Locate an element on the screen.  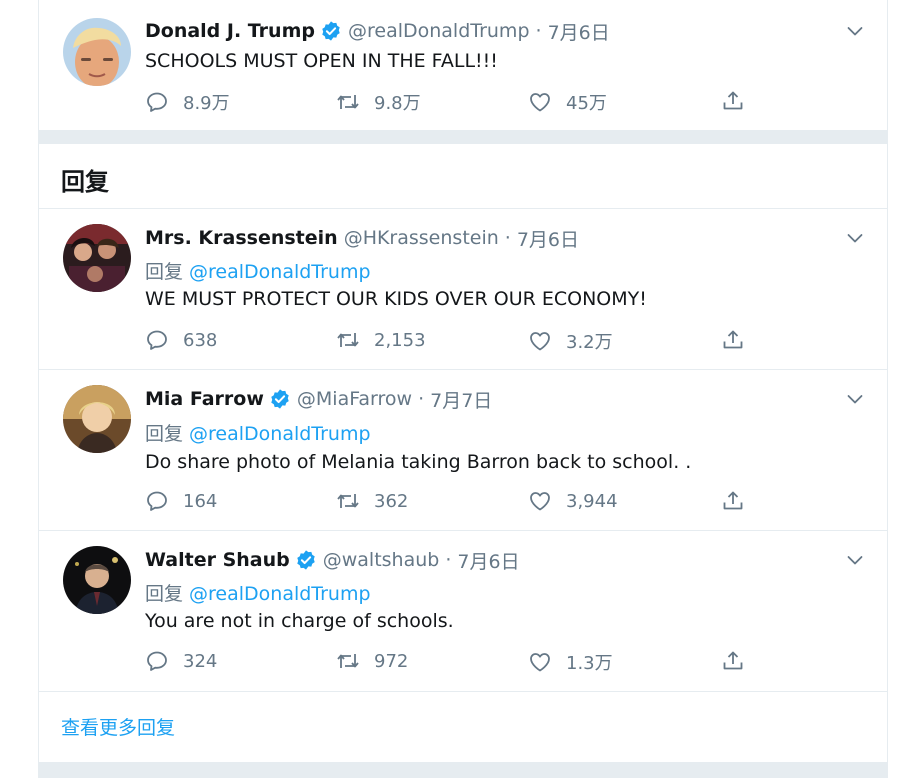
retweet-button: 972 is located at coordinates (372, 661).